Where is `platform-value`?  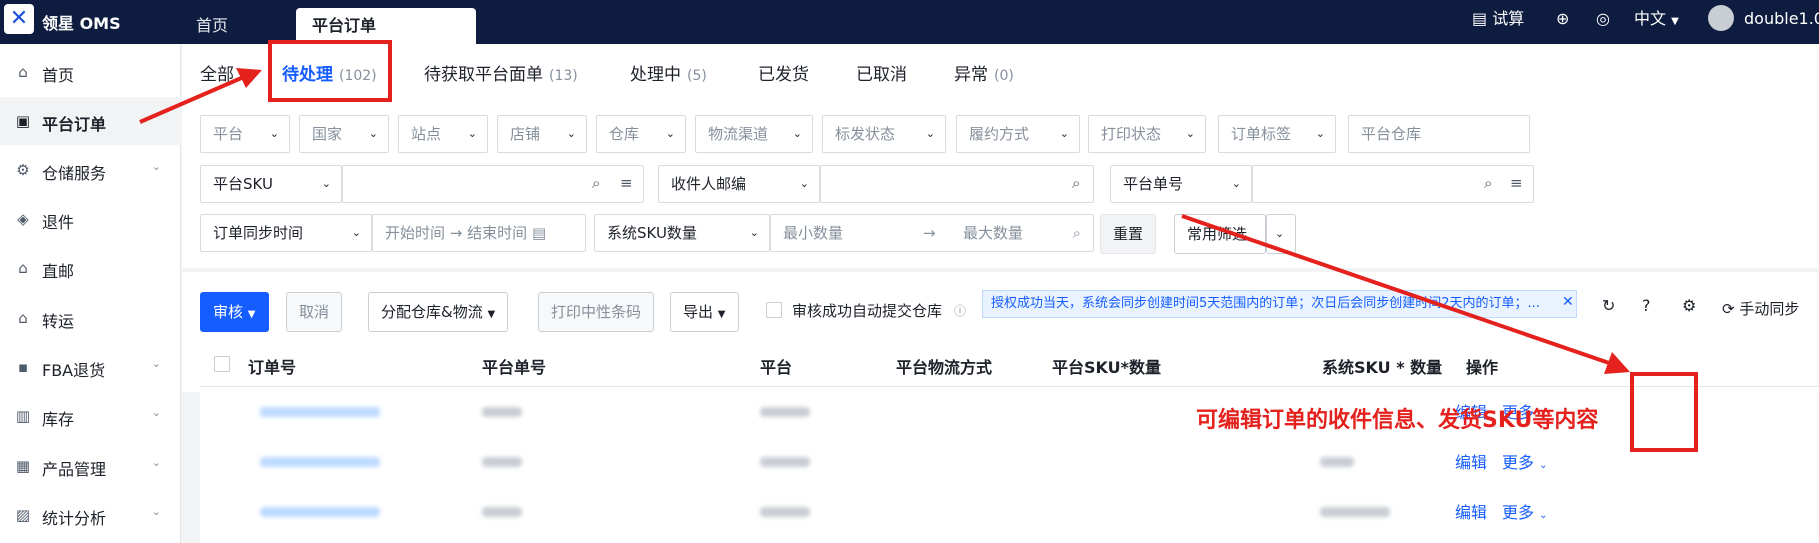
platform-value is located at coordinates (785, 462).